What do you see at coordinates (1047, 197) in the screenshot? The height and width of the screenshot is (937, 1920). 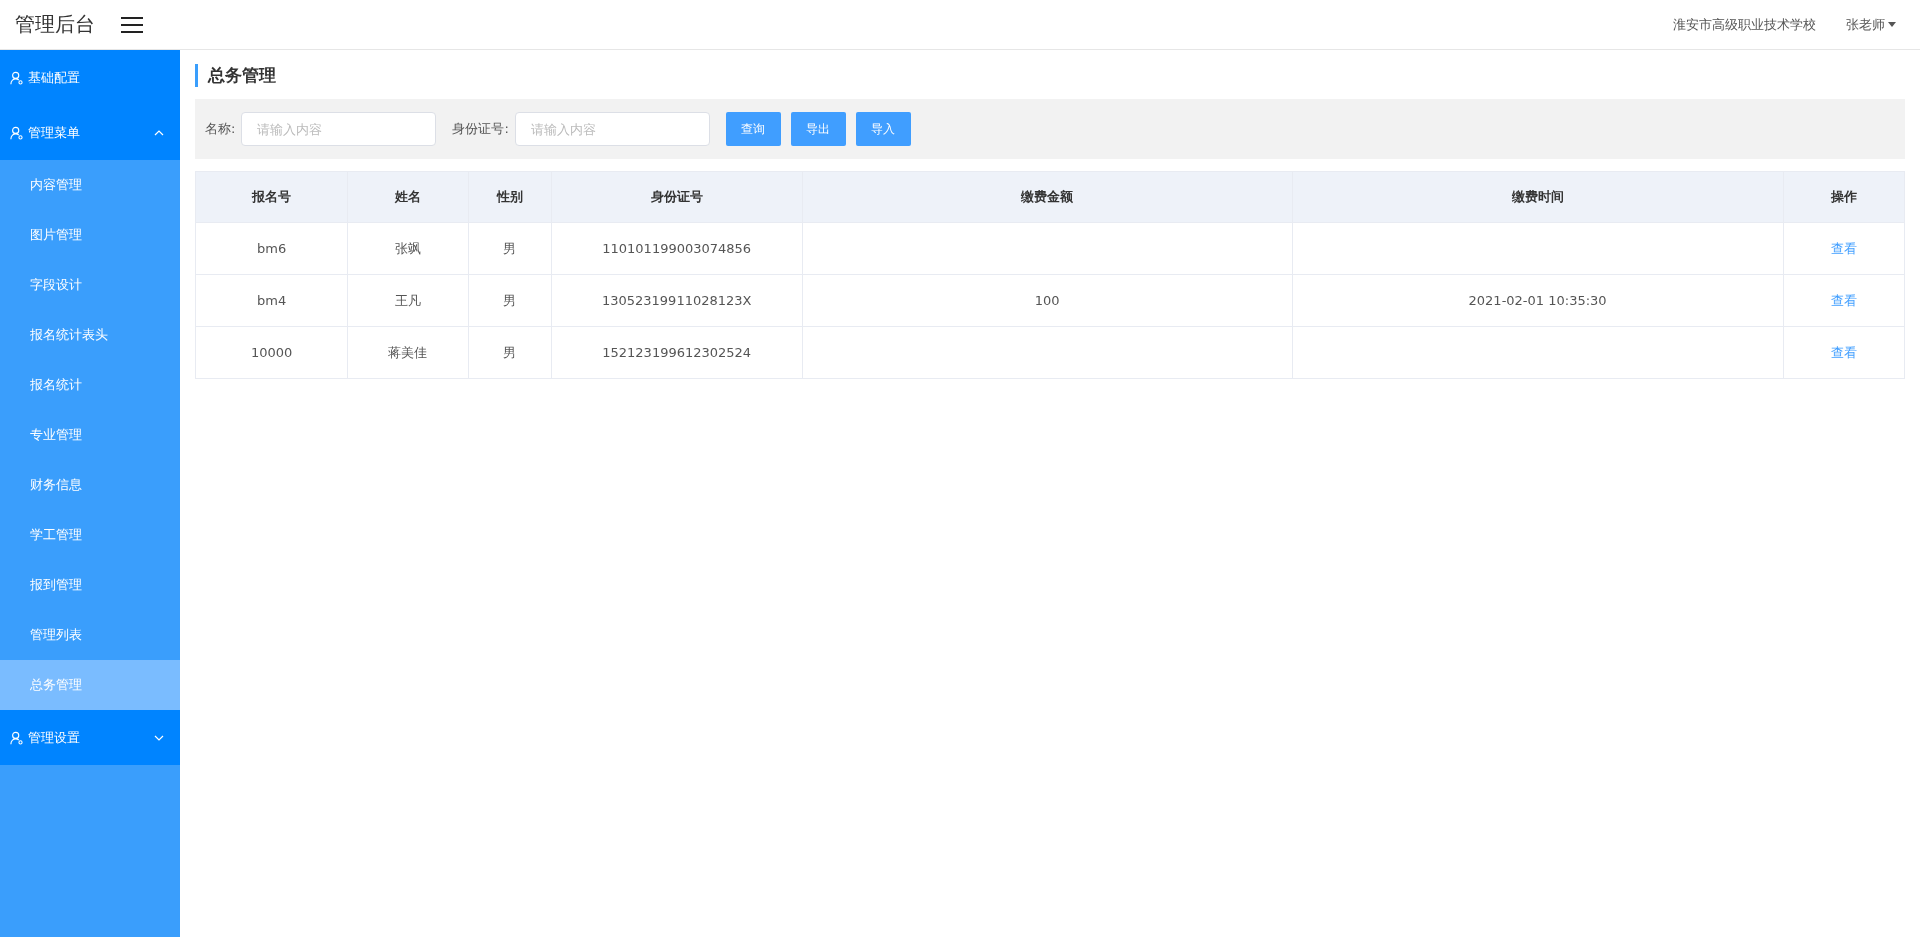 I see `column-header: 缴费金额` at bounding box center [1047, 197].